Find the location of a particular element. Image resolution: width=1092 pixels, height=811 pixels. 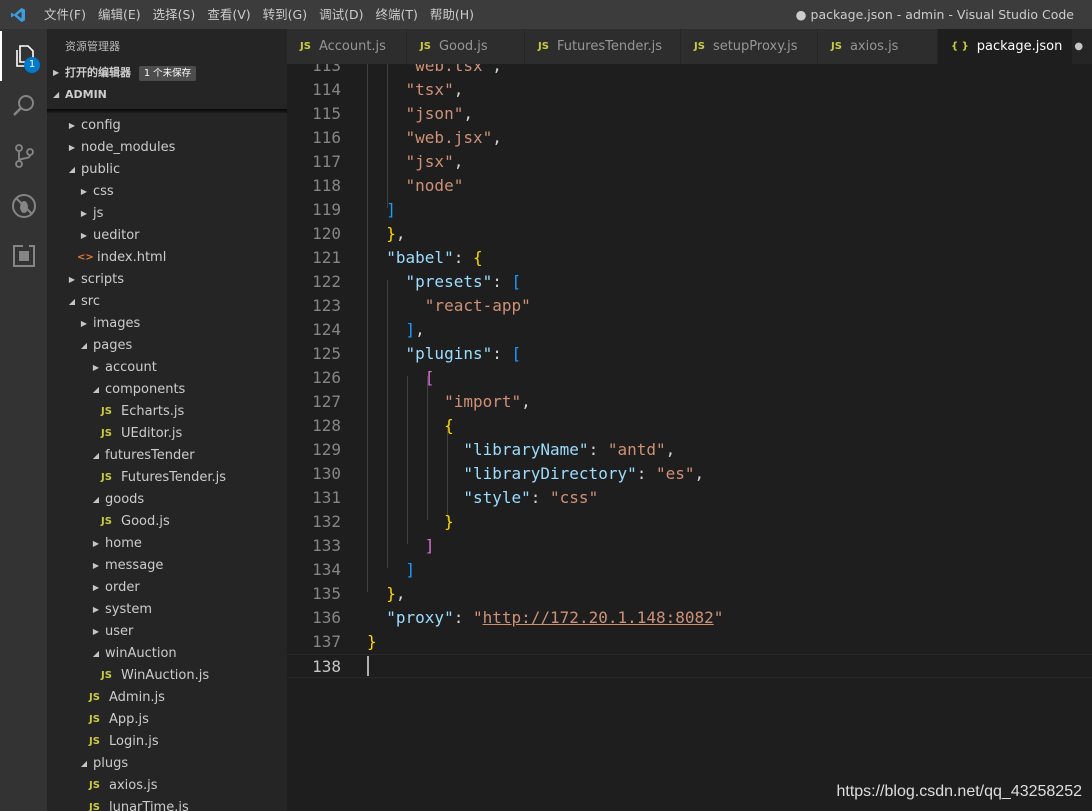

tree-folder: ◢ public is located at coordinates (167, 170).